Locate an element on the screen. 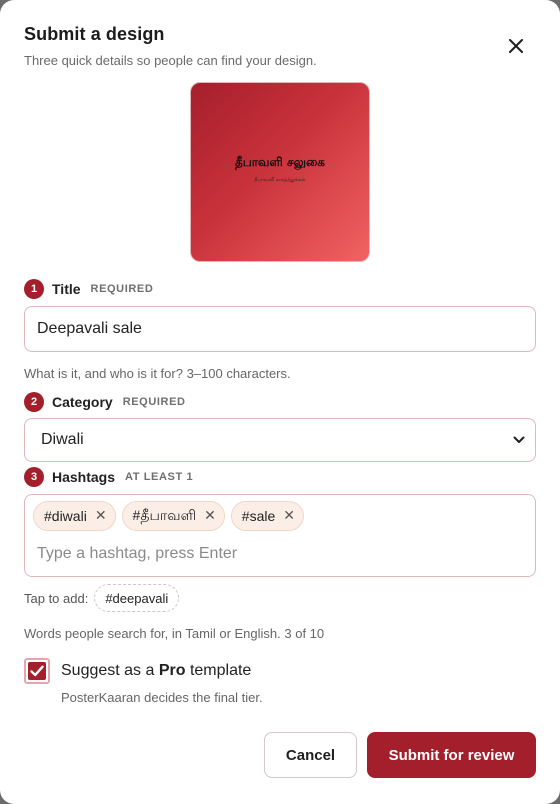 The image size is (560, 804). suggested-hashtag: #deepavali is located at coordinates (137, 598).